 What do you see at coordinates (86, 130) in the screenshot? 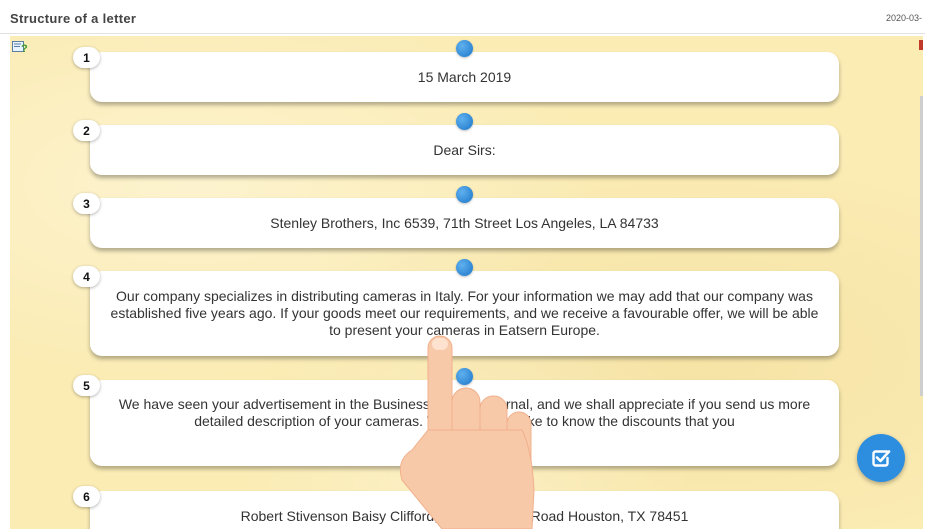
I see `order-number-badge: 2` at bounding box center [86, 130].